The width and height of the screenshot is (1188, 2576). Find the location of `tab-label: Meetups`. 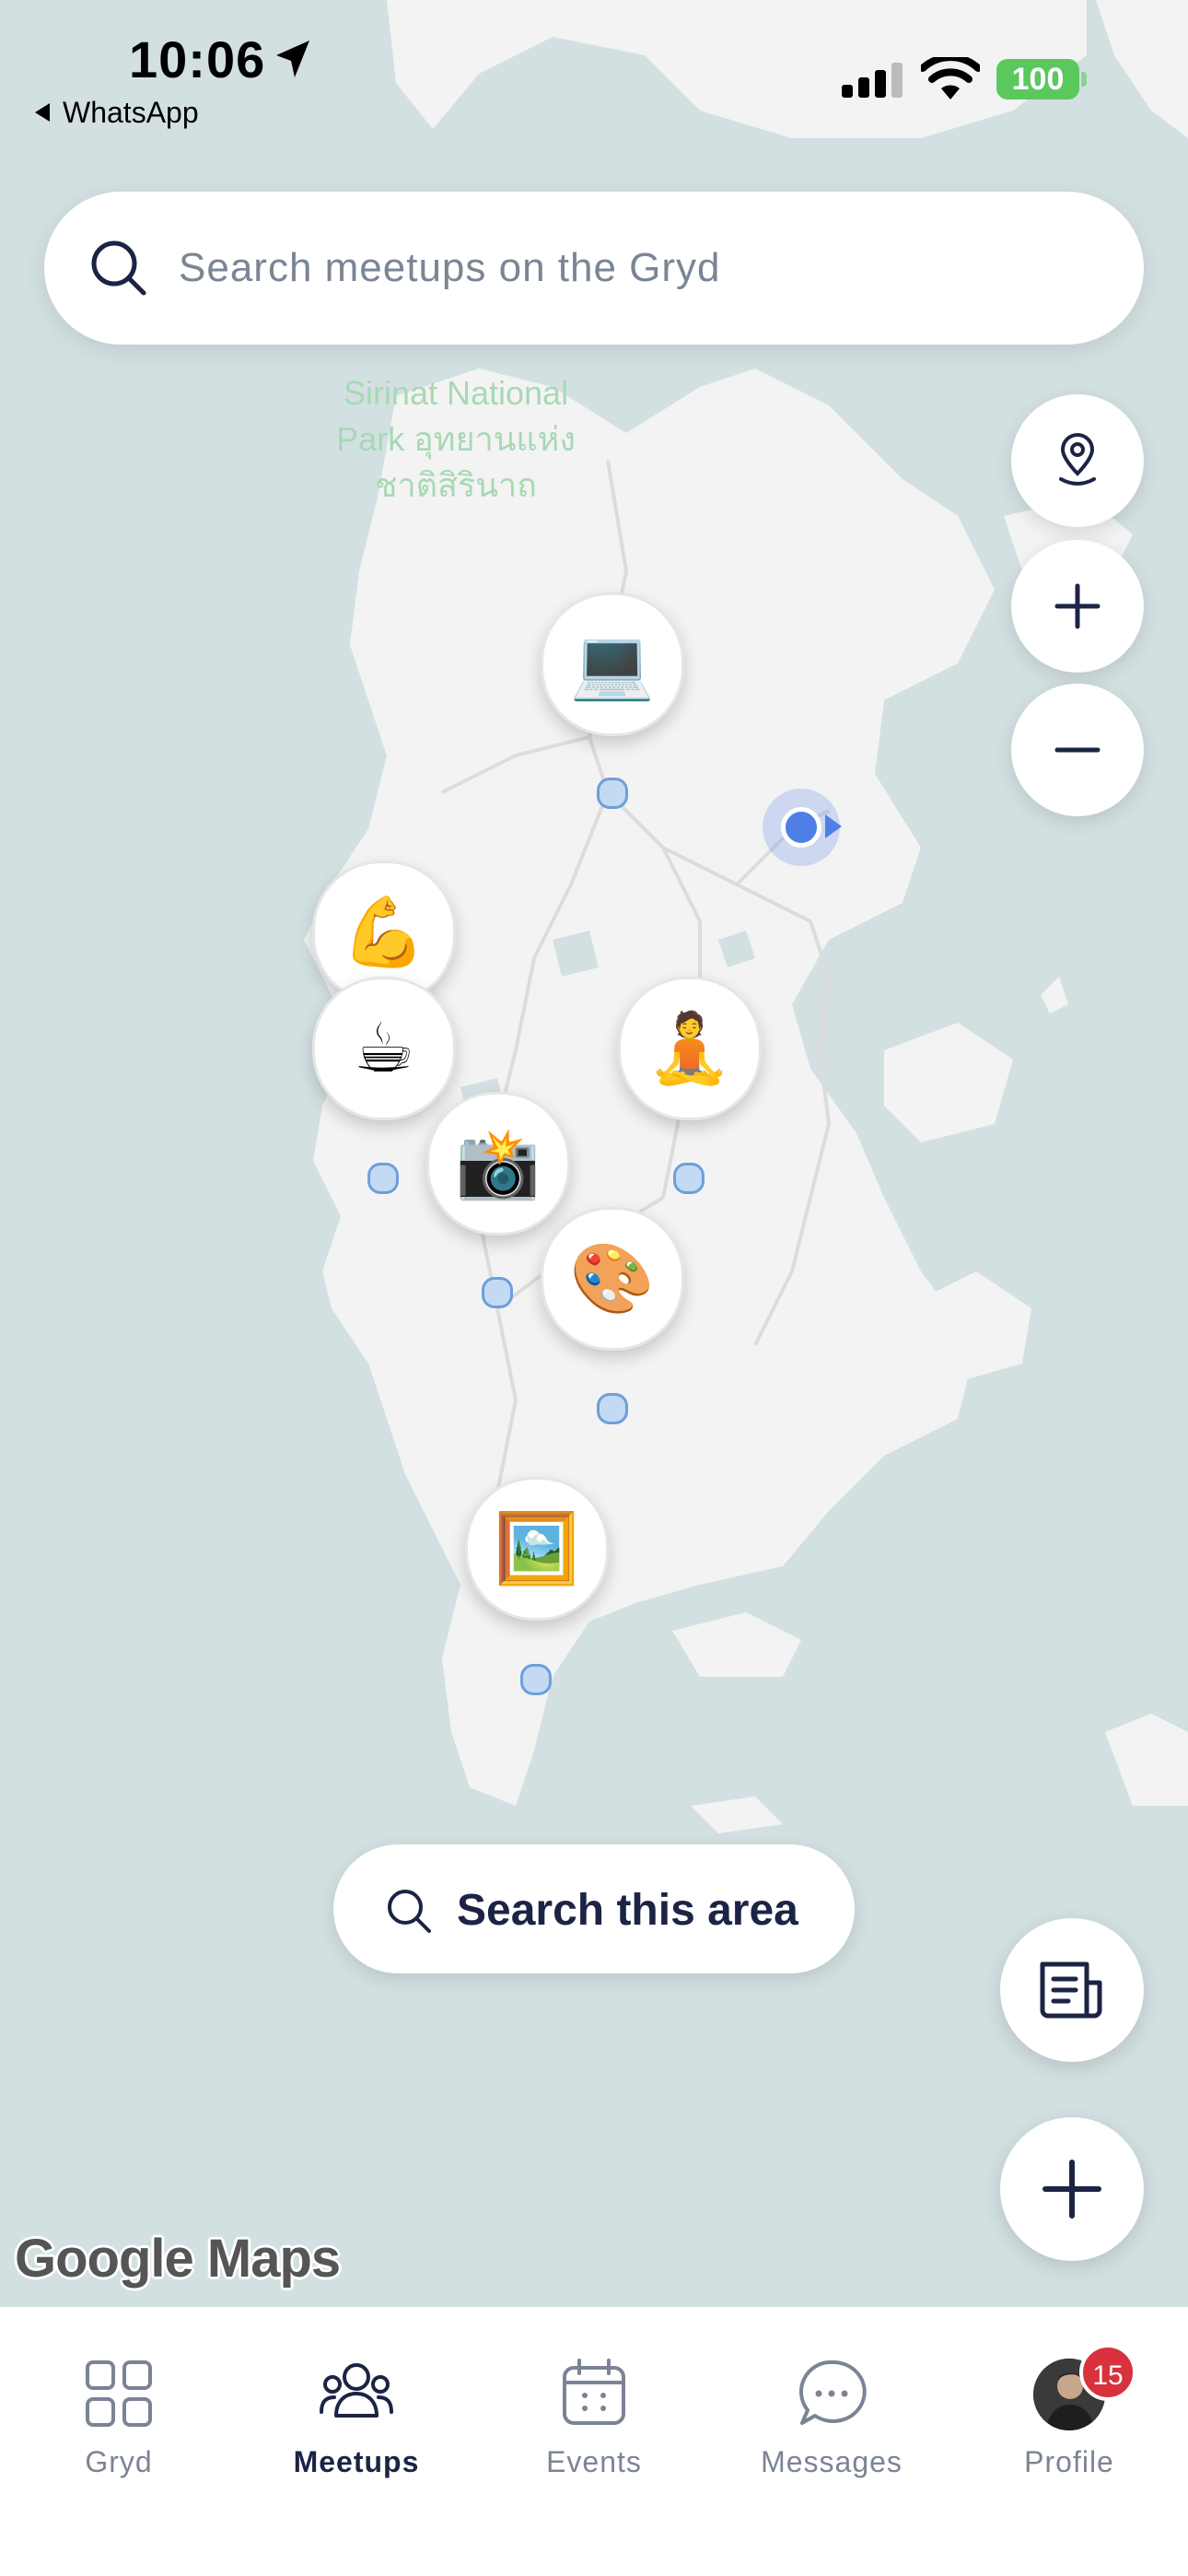

tab-label: Meetups is located at coordinates (356, 2461).